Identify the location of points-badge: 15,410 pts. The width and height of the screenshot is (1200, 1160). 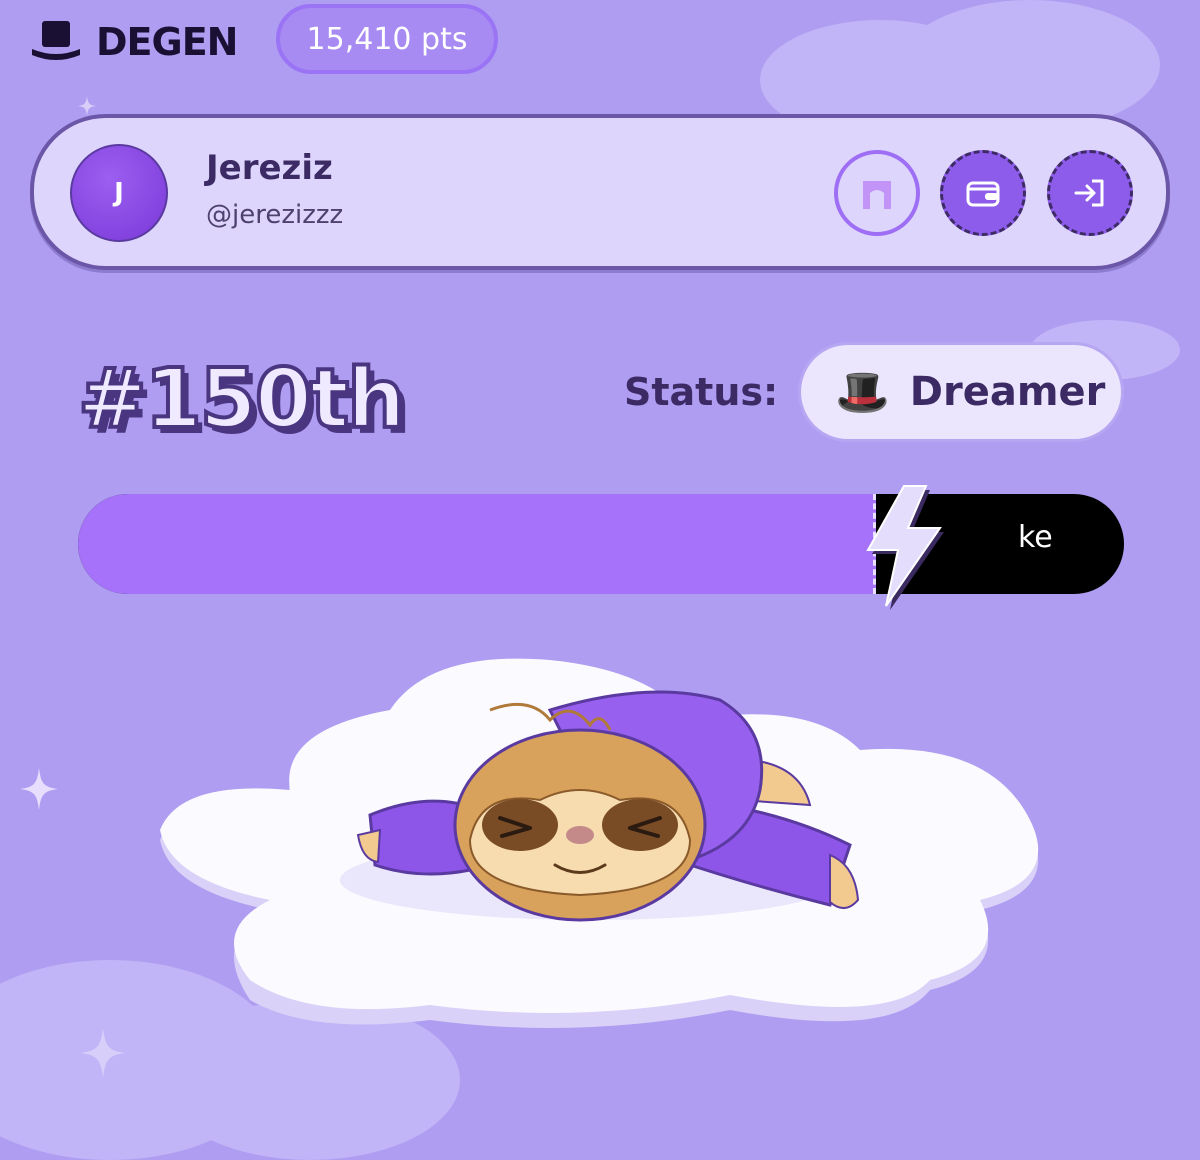
(387, 39).